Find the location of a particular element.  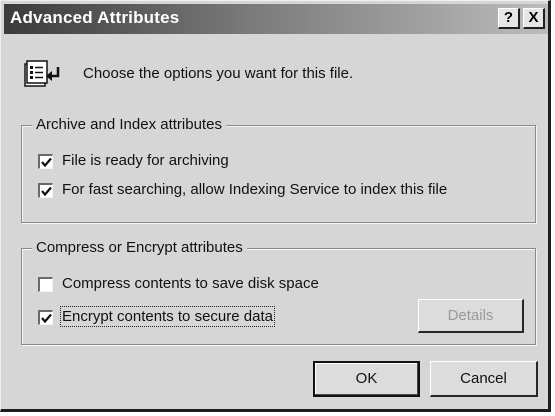

archive-checkbox-label: File is ready for archiving is located at coordinates (145, 160).